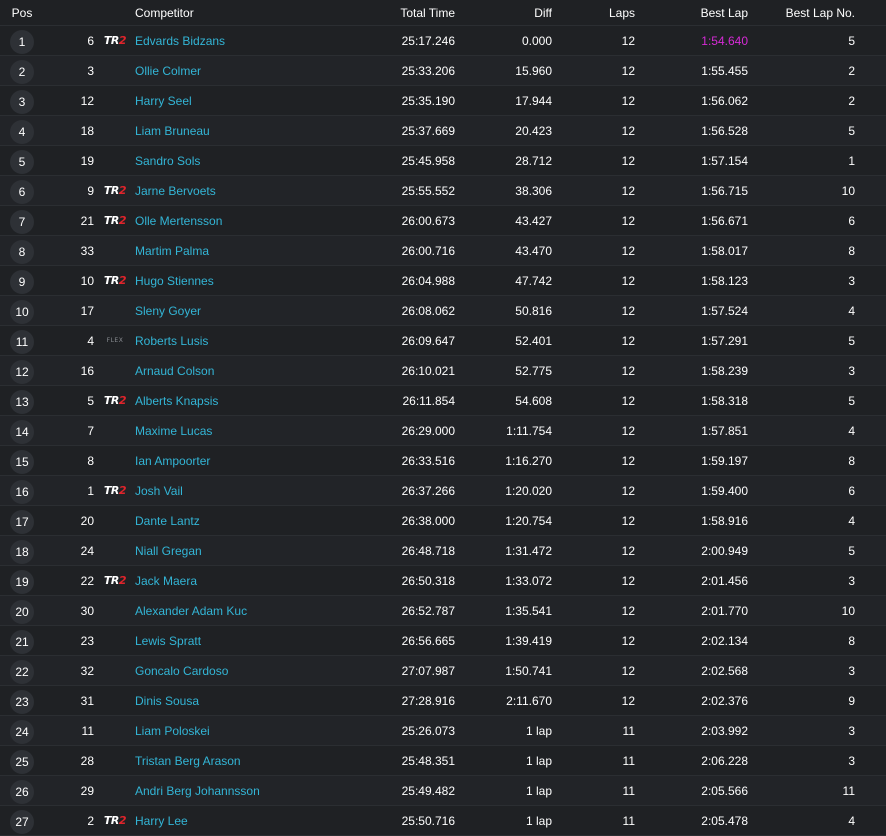  What do you see at coordinates (90, 340) in the screenshot?
I see `car-number: 4` at bounding box center [90, 340].